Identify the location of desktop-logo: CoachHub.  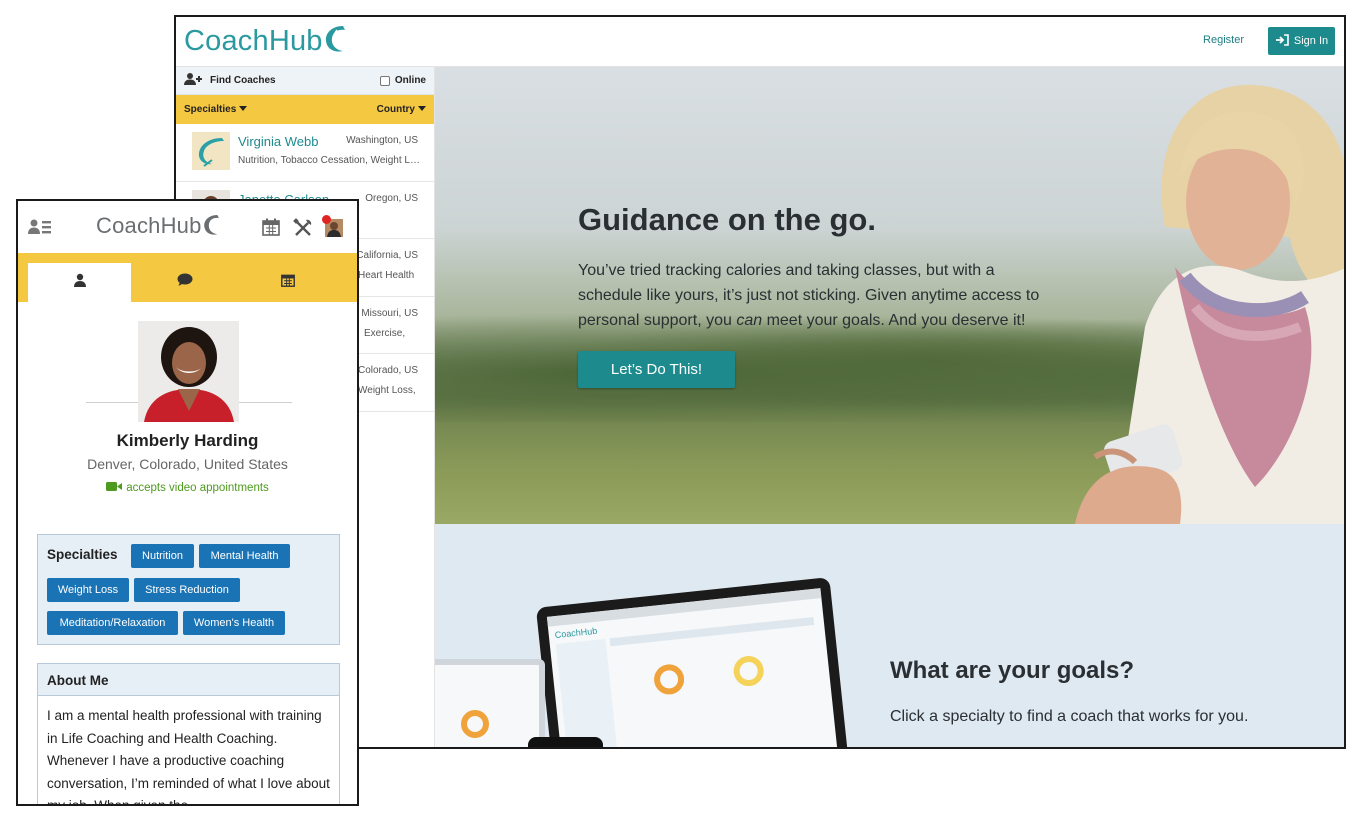
(266, 41).